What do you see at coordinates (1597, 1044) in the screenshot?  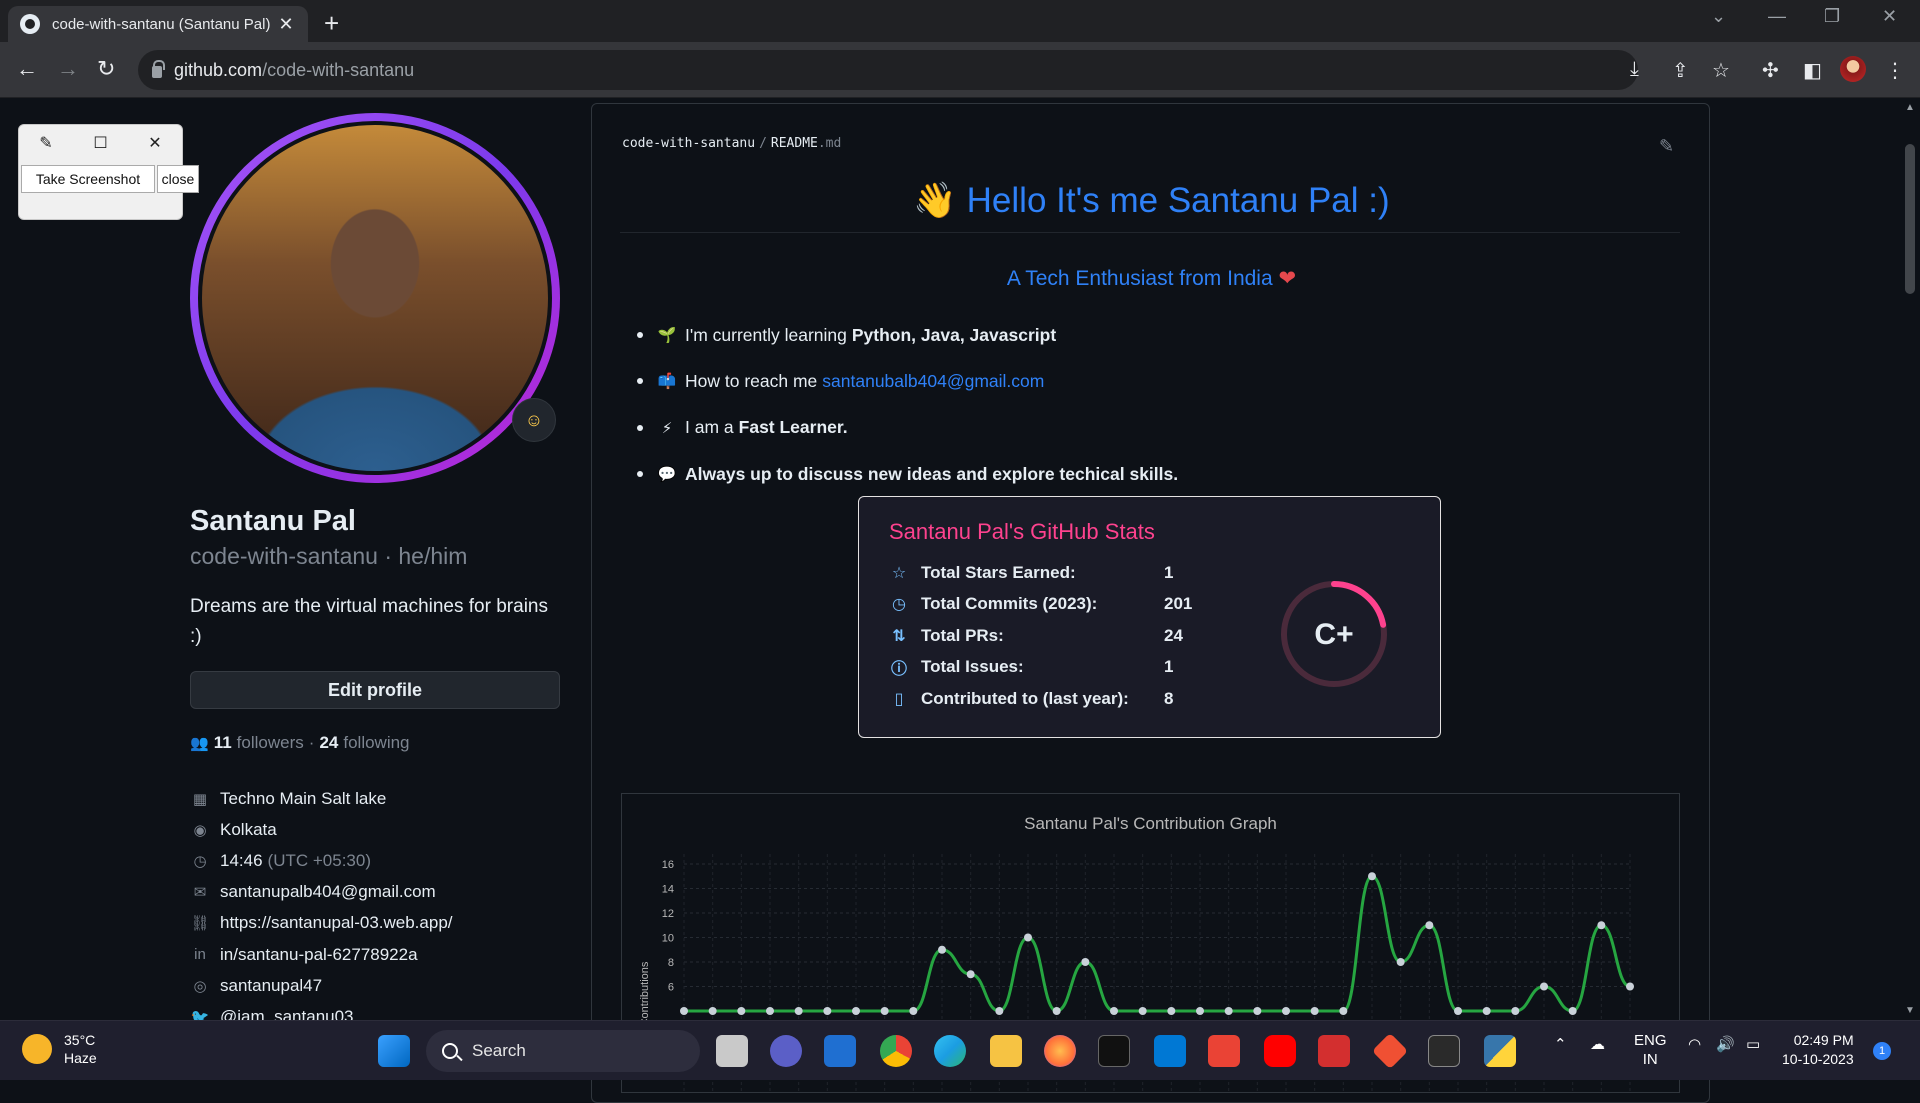 I see `onedrive-cloud-icon: ☁` at bounding box center [1597, 1044].